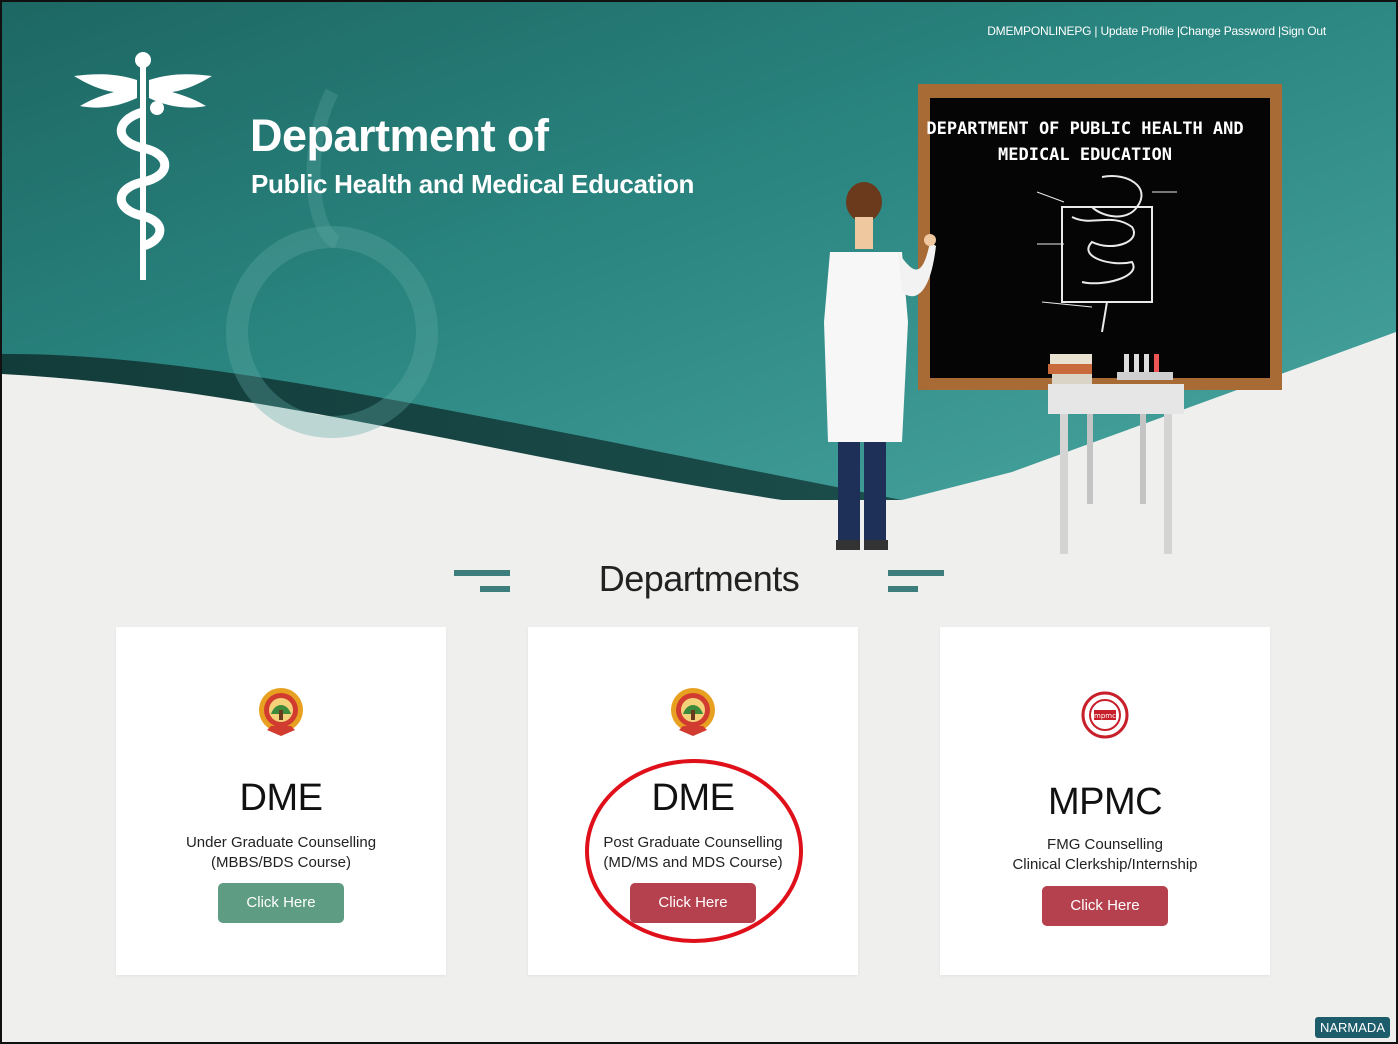  Describe the element at coordinates (693, 903) in the screenshot. I see `pg-click-here-button: Click Here` at that location.